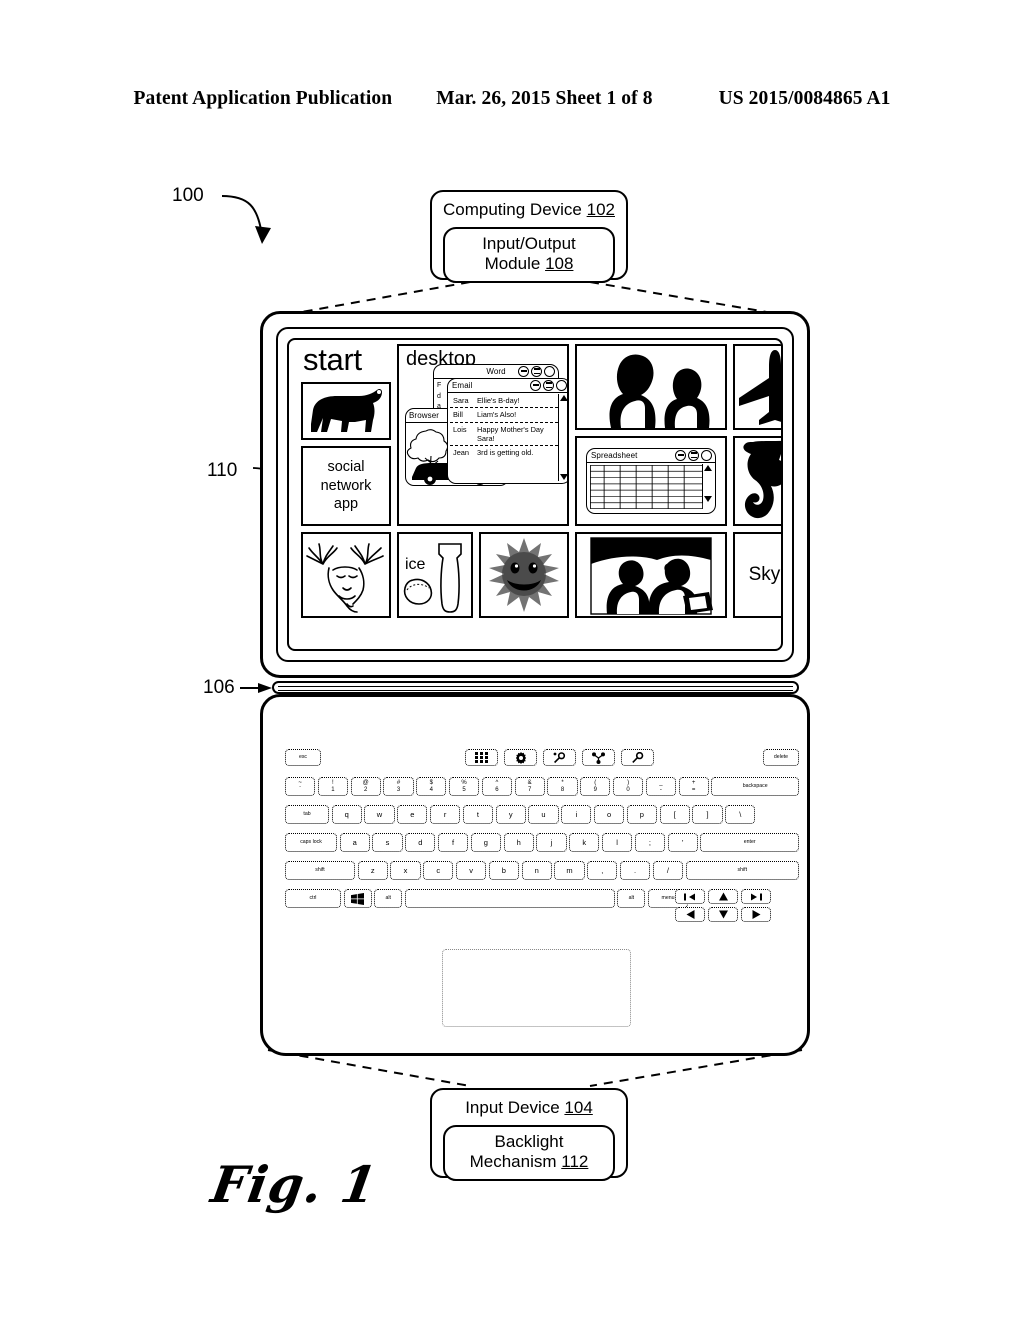  What do you see at coordinates (435, 575) in the screenshot?
I see `ice-tile: ice` at bounding box center [435, 575].